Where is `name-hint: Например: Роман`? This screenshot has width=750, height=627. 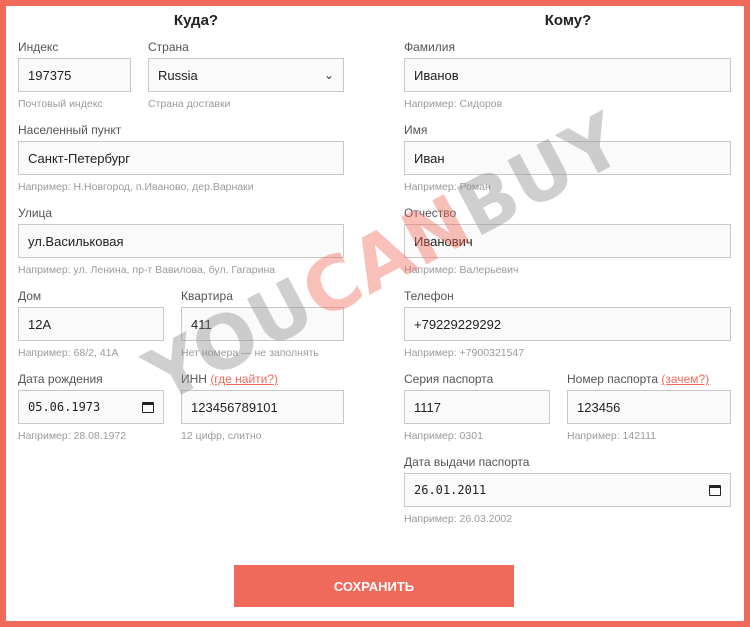
name-hint: Например: Роман is located at coordinates (447, 187).